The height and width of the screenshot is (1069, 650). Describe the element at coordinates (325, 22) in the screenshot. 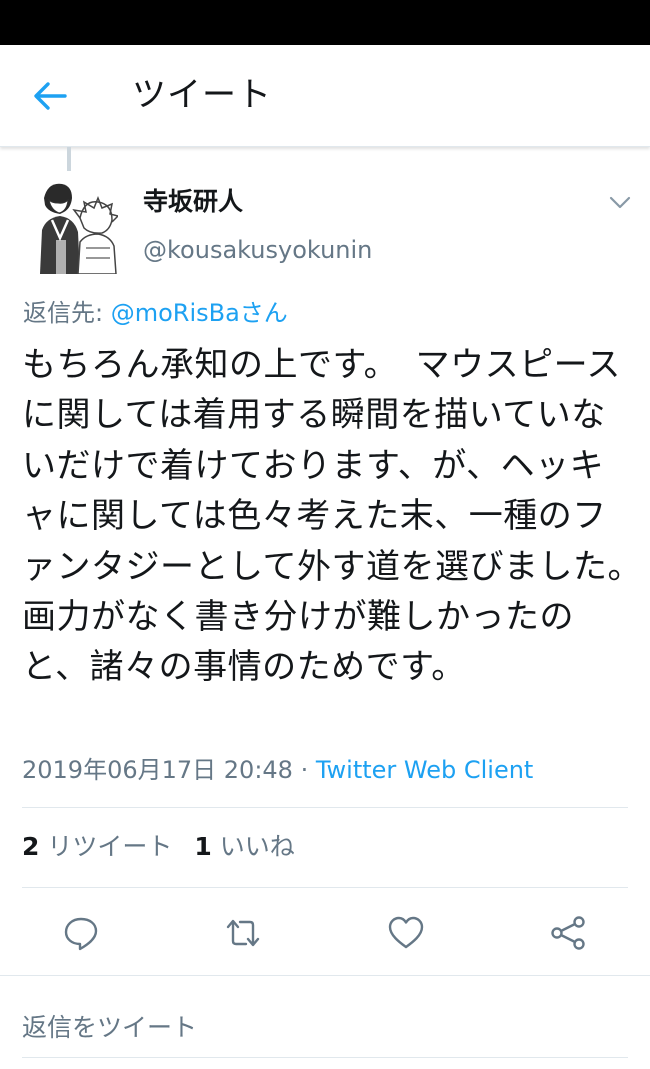

I see `status-bar` at that location.